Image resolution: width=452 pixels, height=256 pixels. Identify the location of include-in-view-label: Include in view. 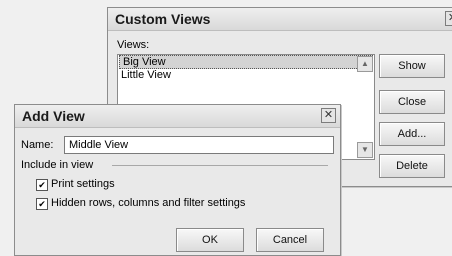
(57, 165).